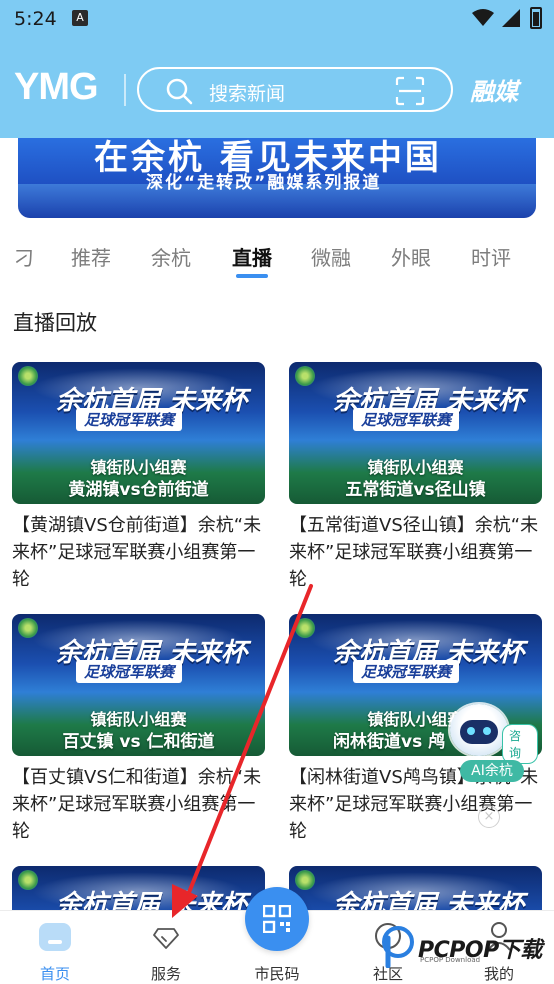 The width and height of the screenshot is (554, 984). What do you see at coordinates (466, 948) in the screenshot?
I see `site-watermark: PCPOP下载 PCPOP Download` at bounding box center [466, 948].